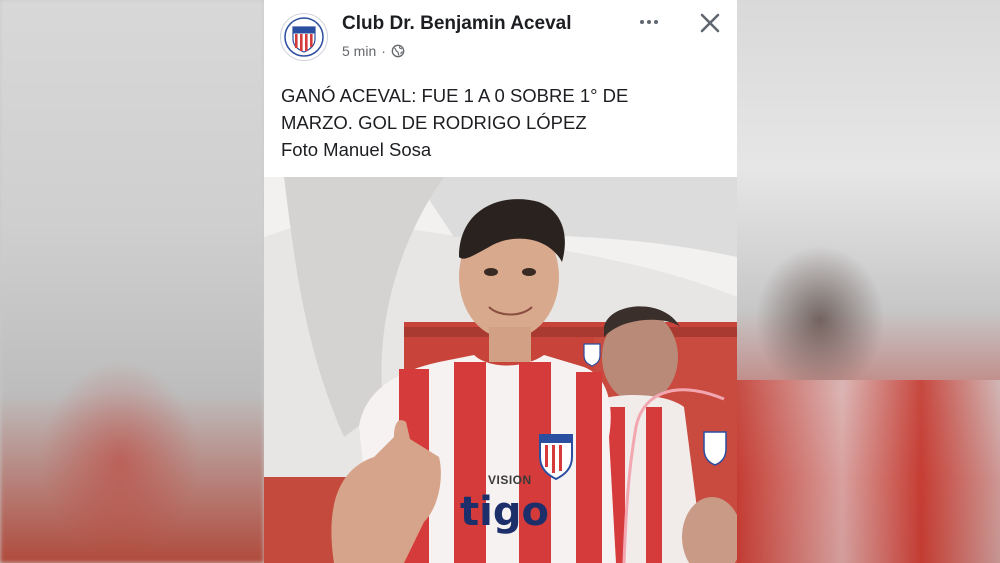 This screenshot has height=563, width=1000. I want to click on post-header: Club Dr. Benjamin Aceval 5 min ·, so click(500, 40).